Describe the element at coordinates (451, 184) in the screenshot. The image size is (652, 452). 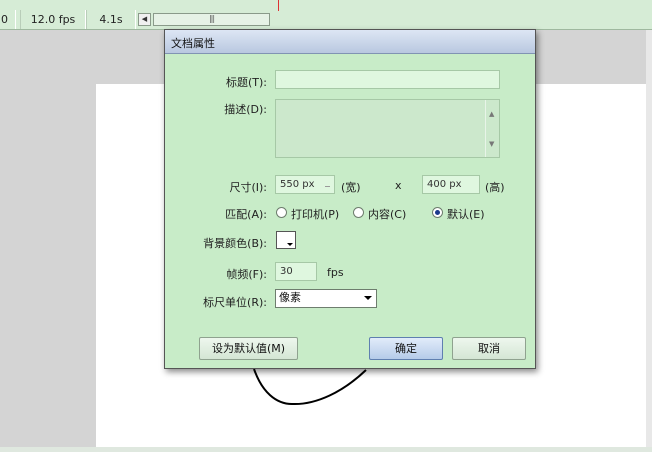
I see `height-input: 400 px` at that location.